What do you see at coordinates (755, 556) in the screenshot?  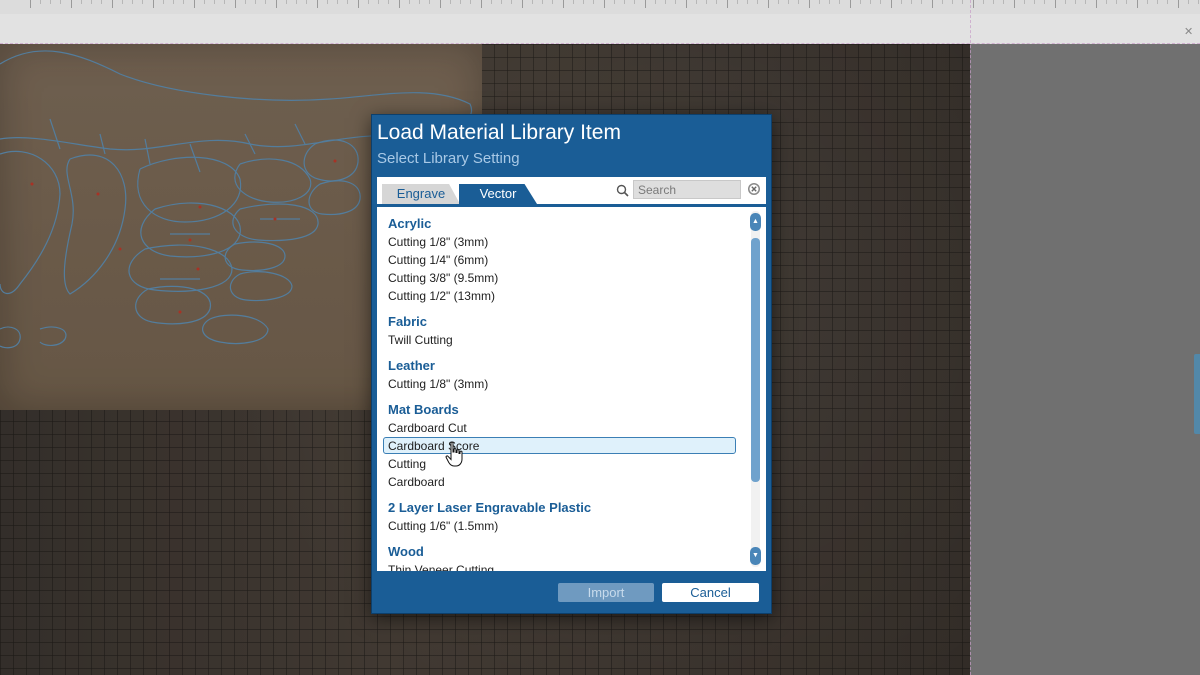 I see `scroll-down-icon: ▼` at bounding box center [755, 556].